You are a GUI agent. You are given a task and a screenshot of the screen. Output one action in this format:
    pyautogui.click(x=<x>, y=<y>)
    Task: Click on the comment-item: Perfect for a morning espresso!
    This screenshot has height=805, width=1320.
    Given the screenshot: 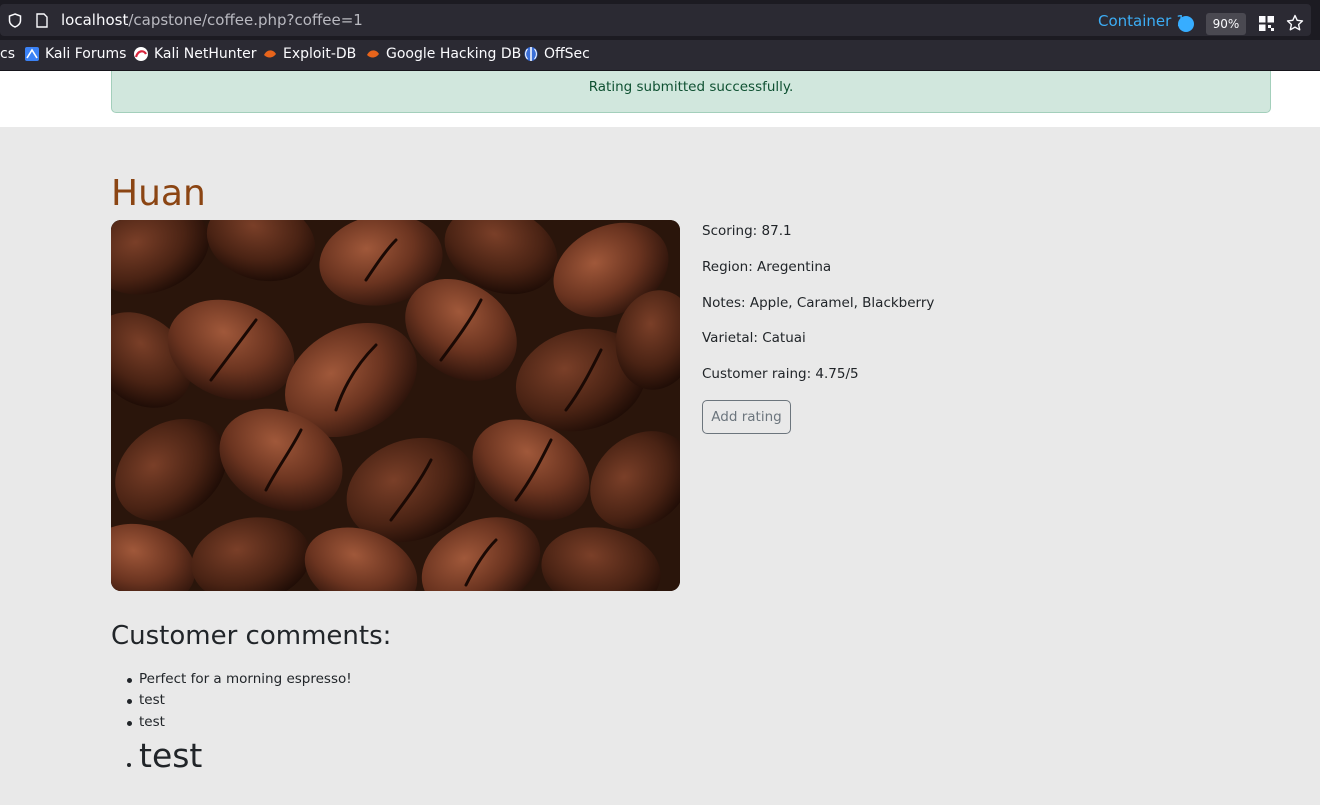 What is the action you would take?
    pyautogui.click(x=245, y=679)
    